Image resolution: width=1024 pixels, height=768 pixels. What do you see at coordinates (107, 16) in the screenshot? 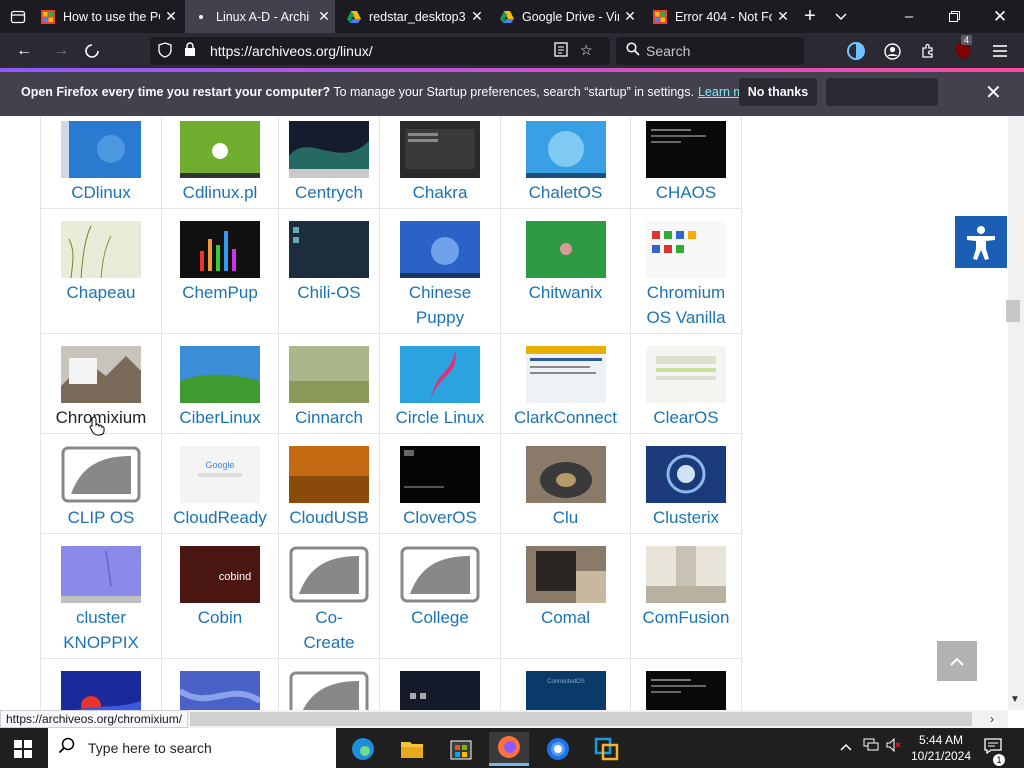
I see `tab-1: How to use the PC ✕` at bounding box center [107, 16].